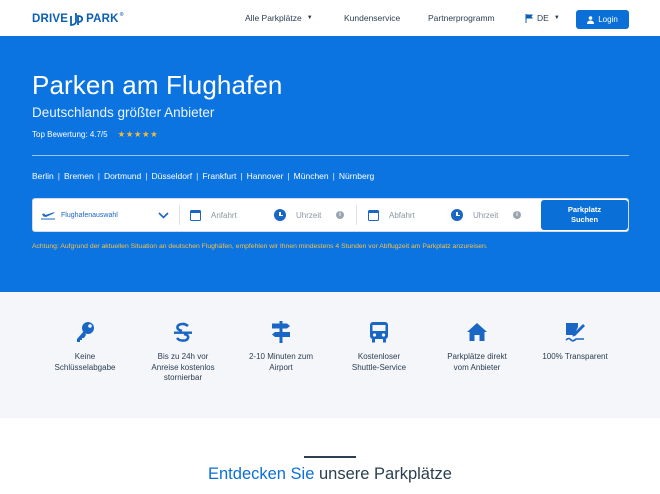 Image resolution: width=660 pixels, height=494 pixels. Describe the element at coordinates (79, 176) in the screenshot. I see `city-link-bremen: Bremen` at that location.